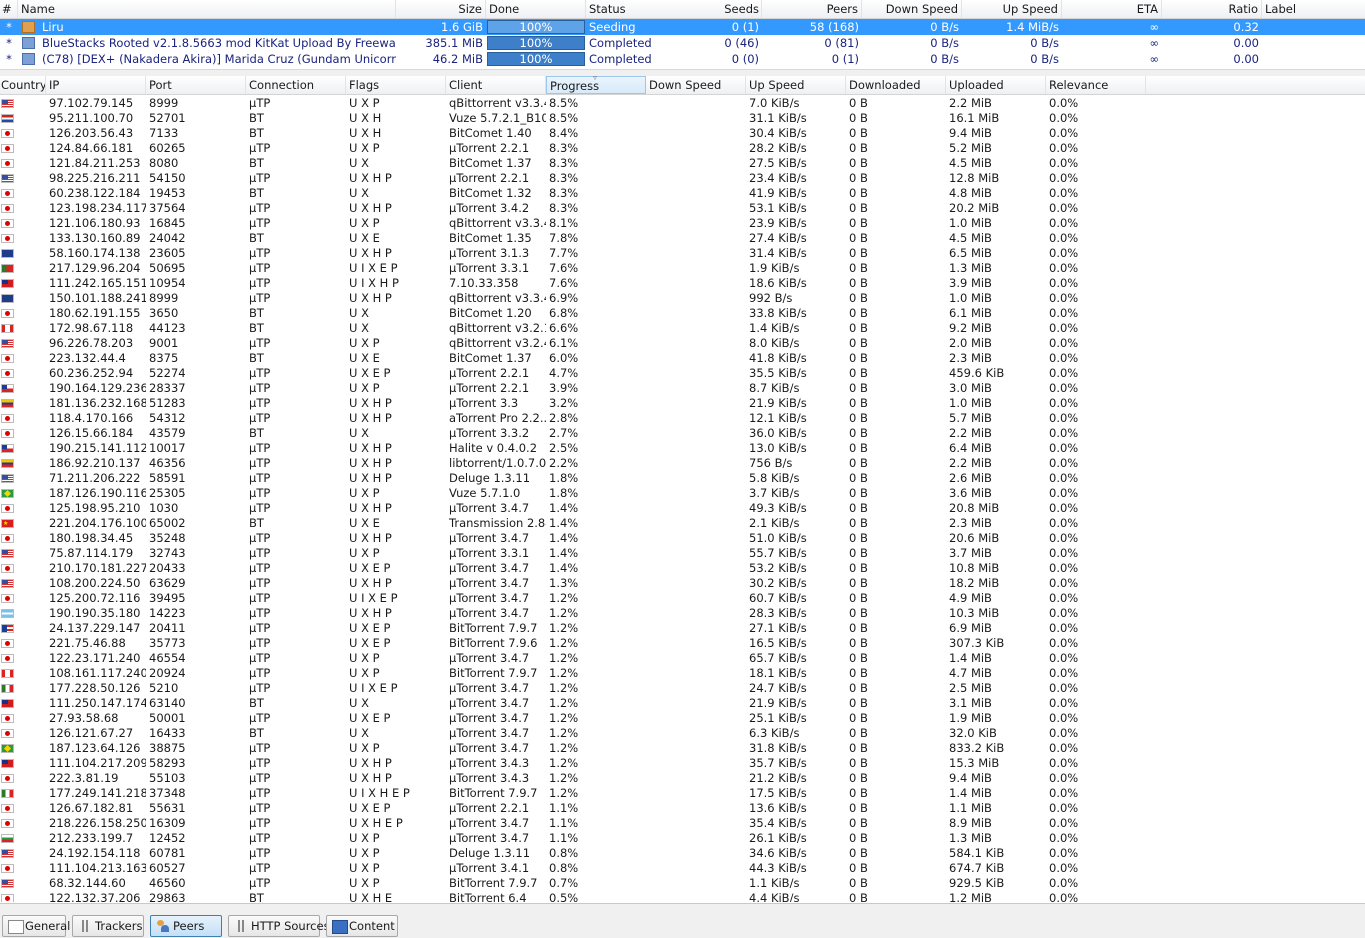 This screenshot has height=938, width=1365. I want to click on col-header-downloaded: Downloaded, so click(896, 85).